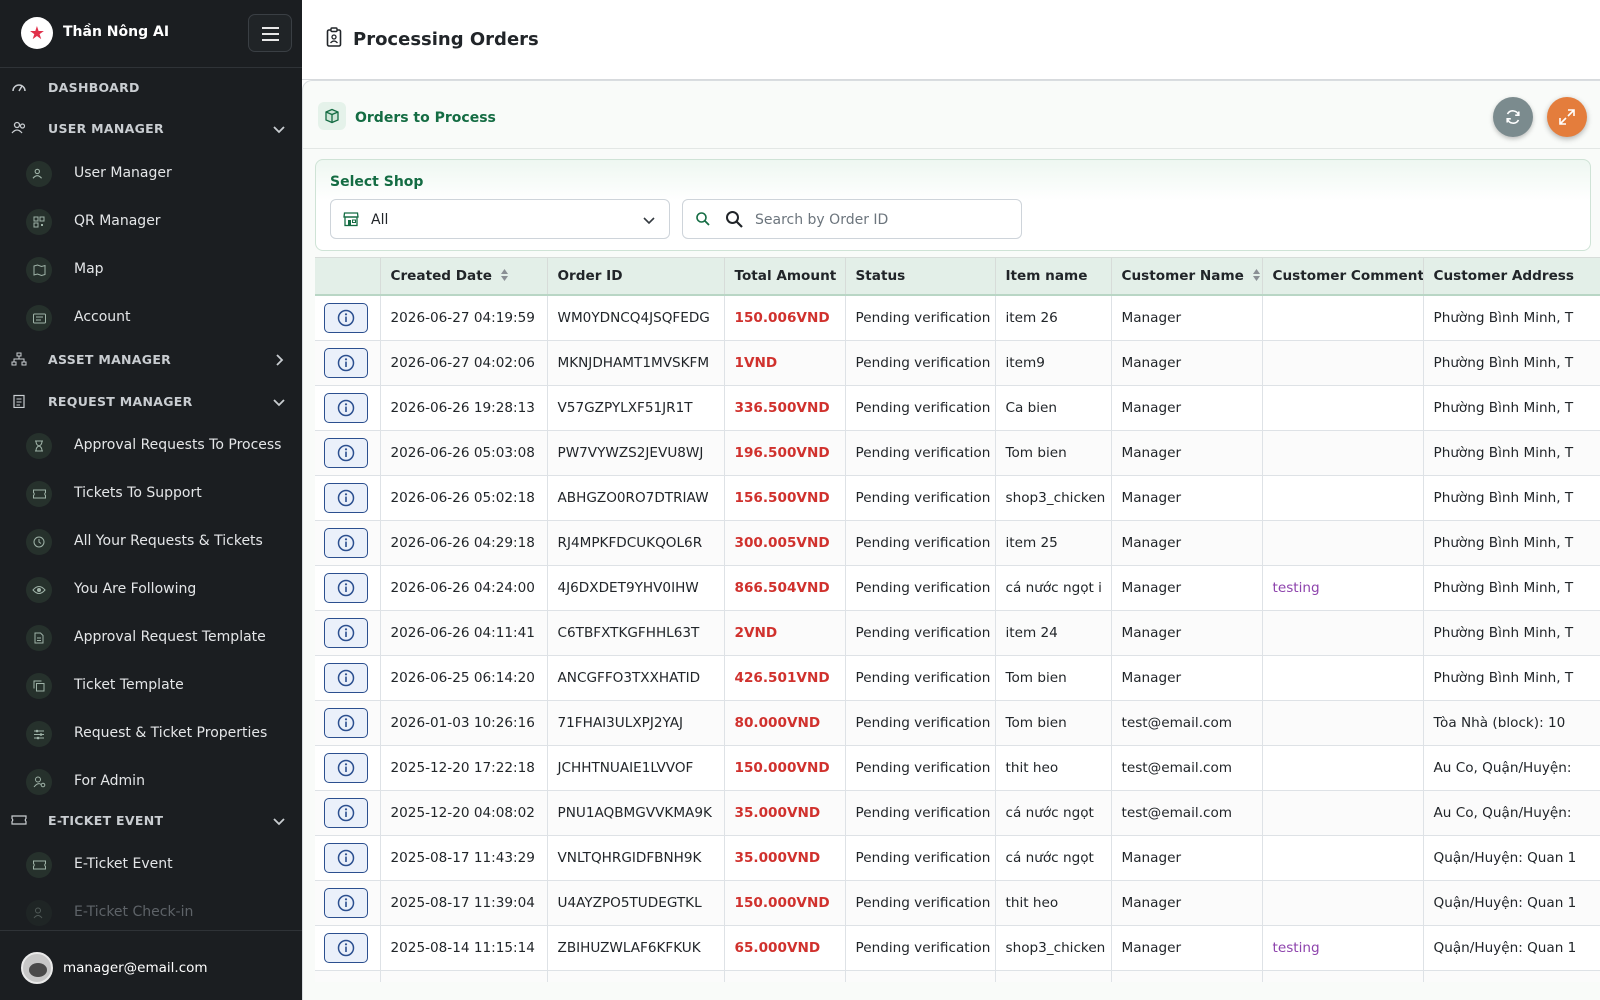 This screenshot has width=1600, height=1000. Describe the element at coordinates (920, 588) in the screenshot. I see `status-cell: Pending verification` at that location.